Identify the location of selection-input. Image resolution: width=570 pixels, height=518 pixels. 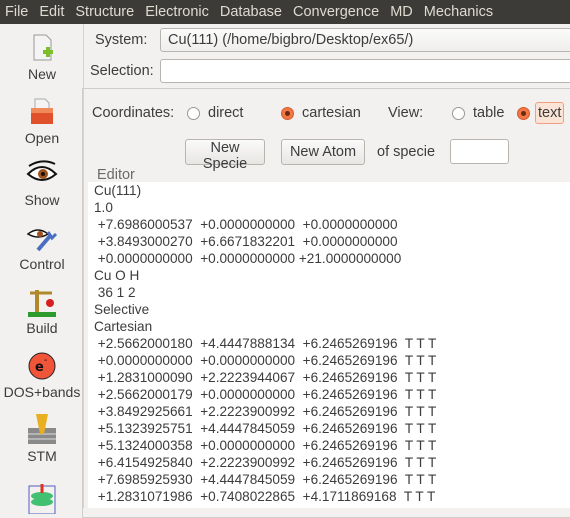
(365, 71).